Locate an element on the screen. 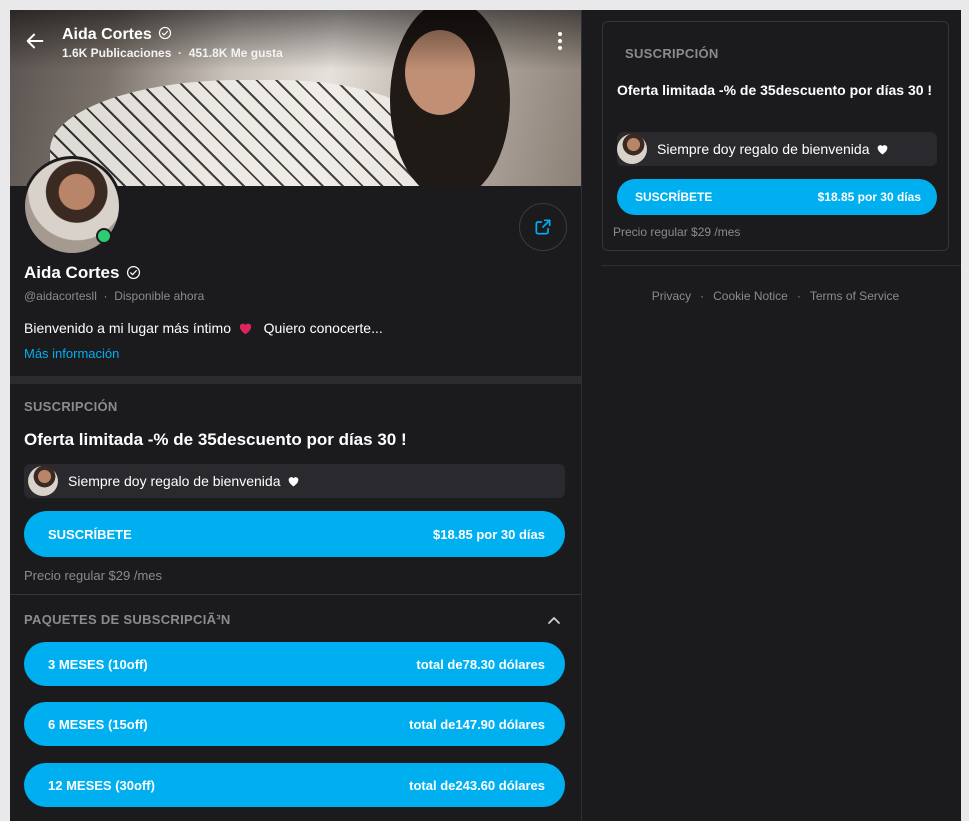 The height and width of the screenshot is (821, 969). package-total: total de147.90 dólares is located at coordinates (477, 724).